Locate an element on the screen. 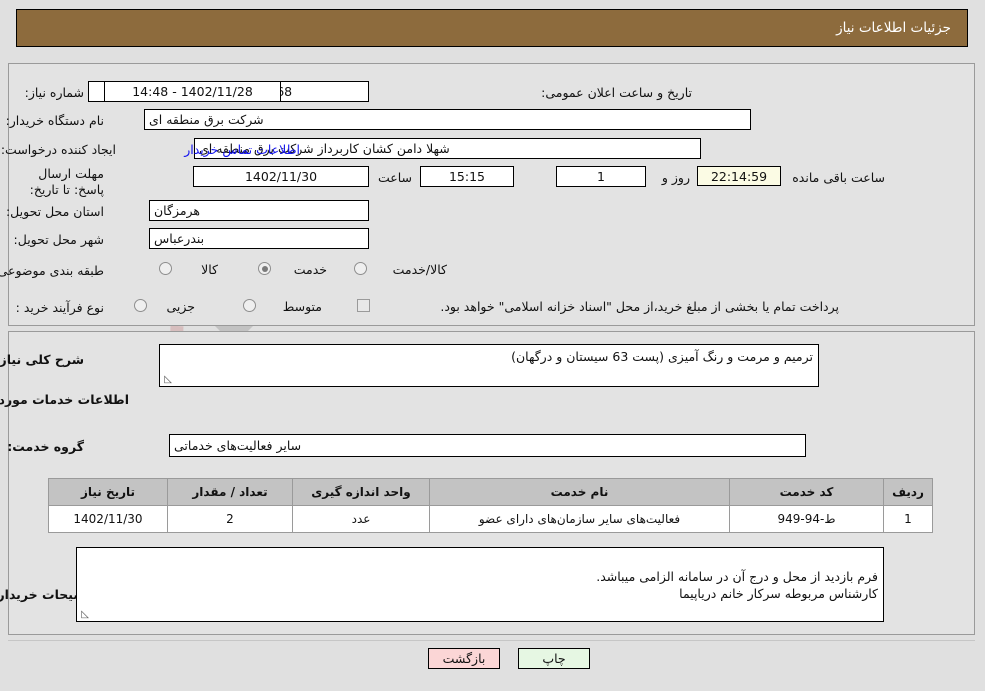 Image resolution: width=985 pixels, height=691 pixels. cell-row-number: 1 is located at coordinates (909, 519).